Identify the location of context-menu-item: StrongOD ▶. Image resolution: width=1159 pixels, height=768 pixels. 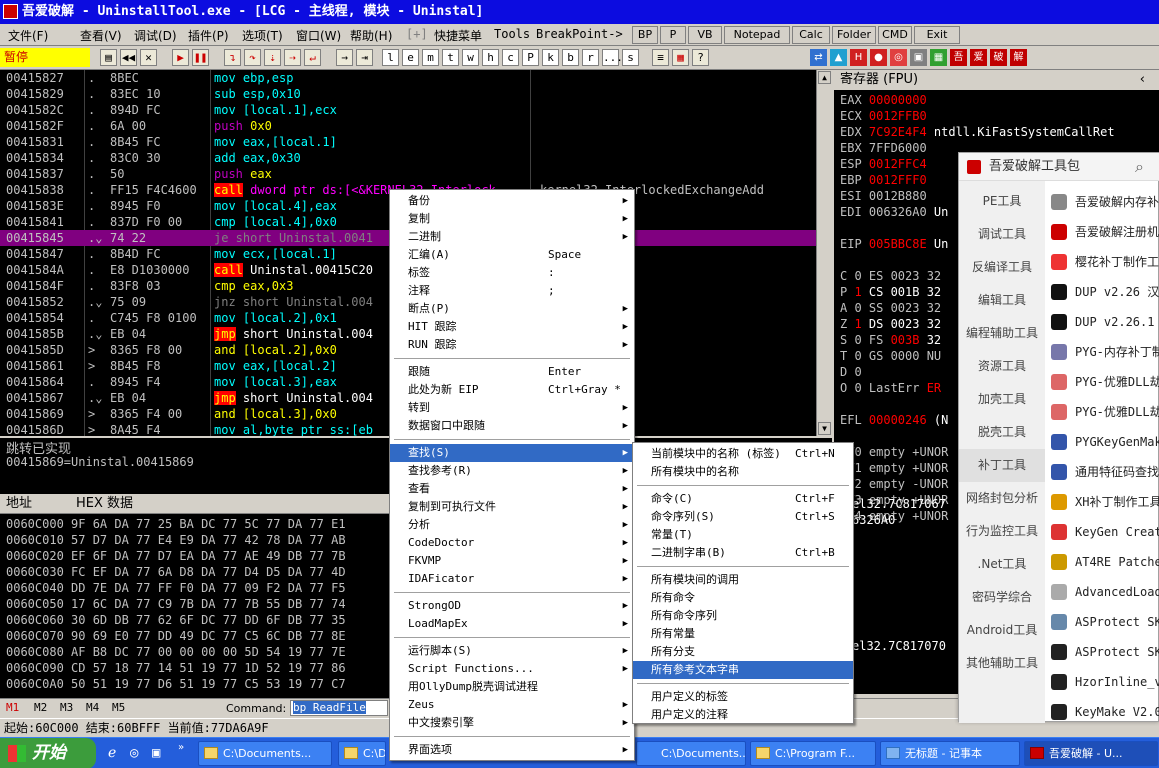
(512, 606).